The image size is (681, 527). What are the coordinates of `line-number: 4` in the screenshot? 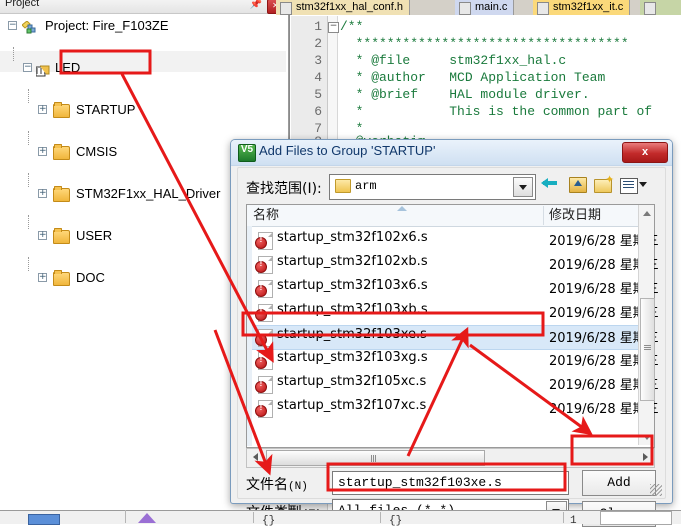 It's located at (318, 77).